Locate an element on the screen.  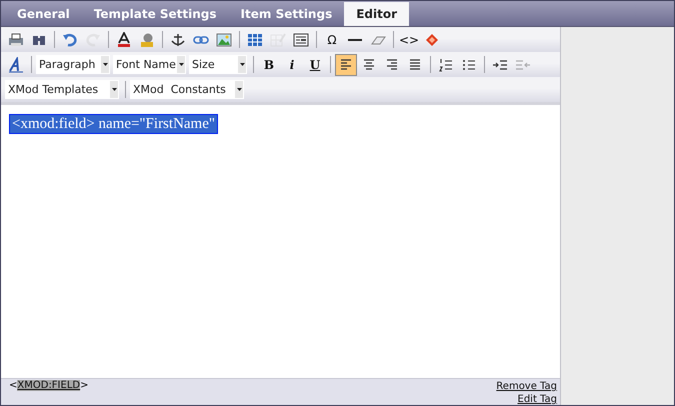
tag-link: Remove Tag is located at coordinates (526, 386).